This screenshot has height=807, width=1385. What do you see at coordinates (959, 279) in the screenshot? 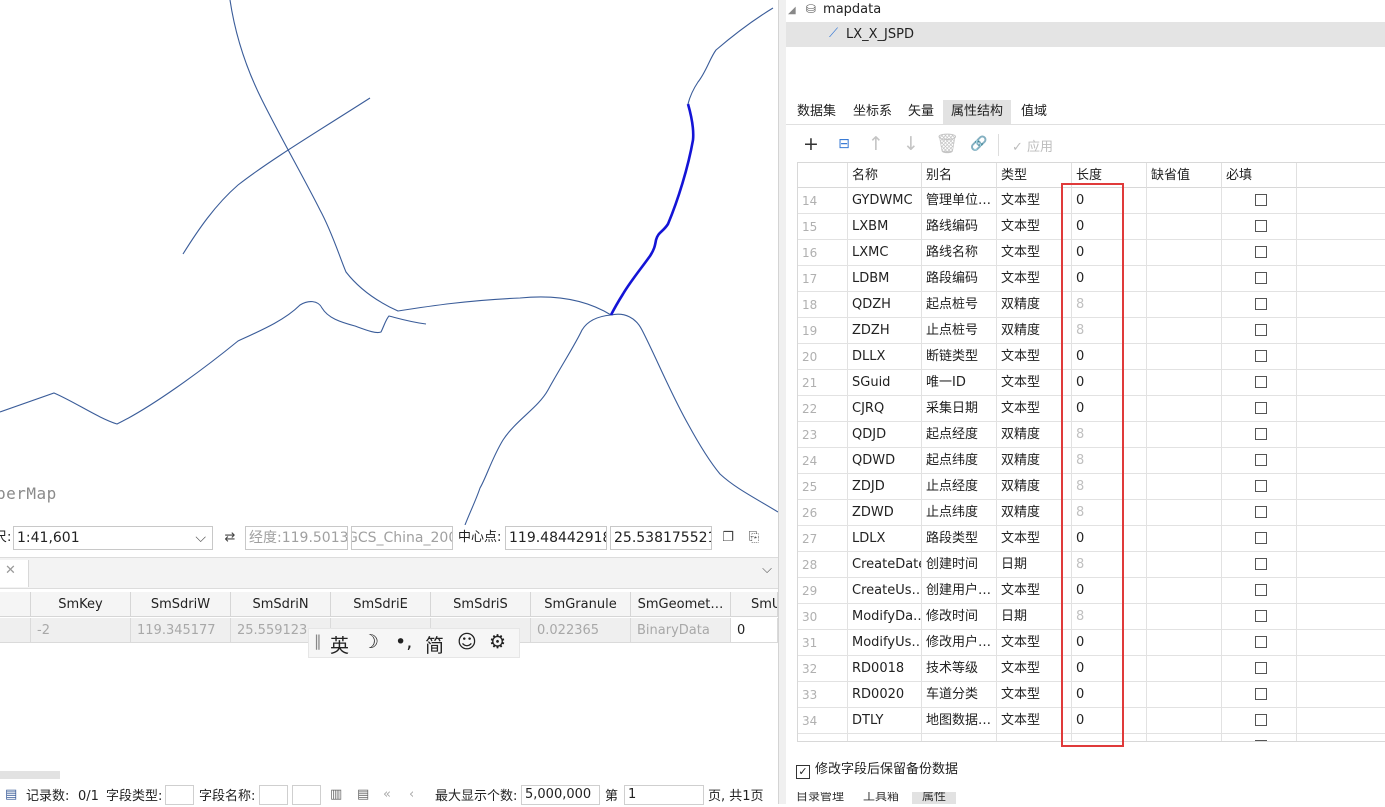
I see `field-alias-cell: 路段编码` at bounding box center [959, 279].